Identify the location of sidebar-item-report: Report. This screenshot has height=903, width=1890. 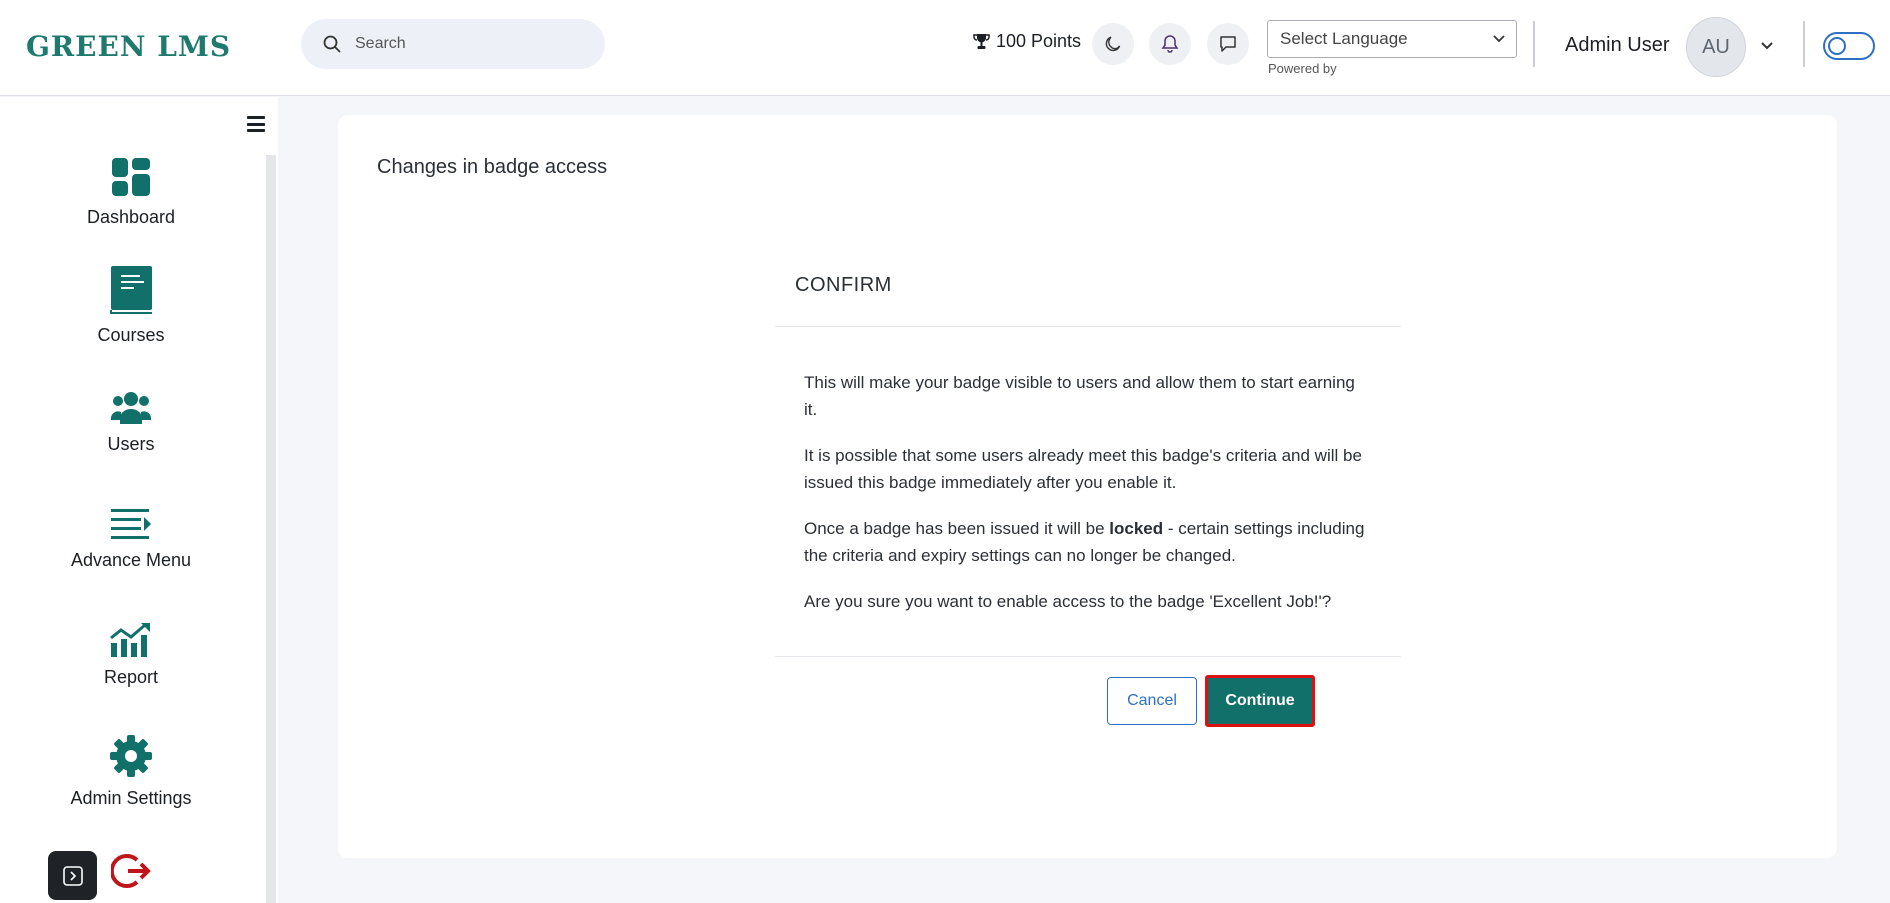
(131, 654).